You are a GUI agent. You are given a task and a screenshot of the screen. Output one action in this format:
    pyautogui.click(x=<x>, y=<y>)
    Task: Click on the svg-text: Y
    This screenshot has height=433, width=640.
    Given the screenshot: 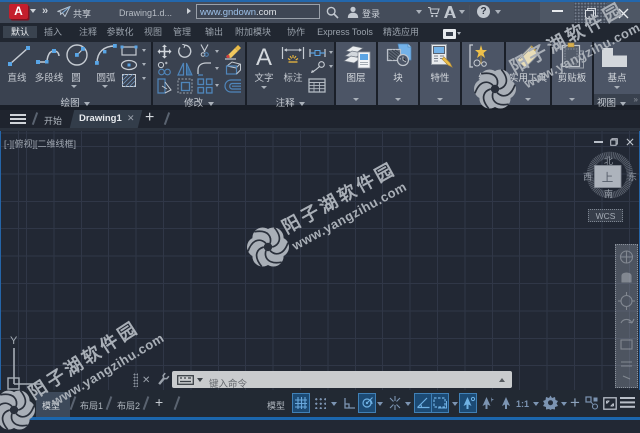 What is the action you would take?
    pyautogui.click(x=14, y=341)
    